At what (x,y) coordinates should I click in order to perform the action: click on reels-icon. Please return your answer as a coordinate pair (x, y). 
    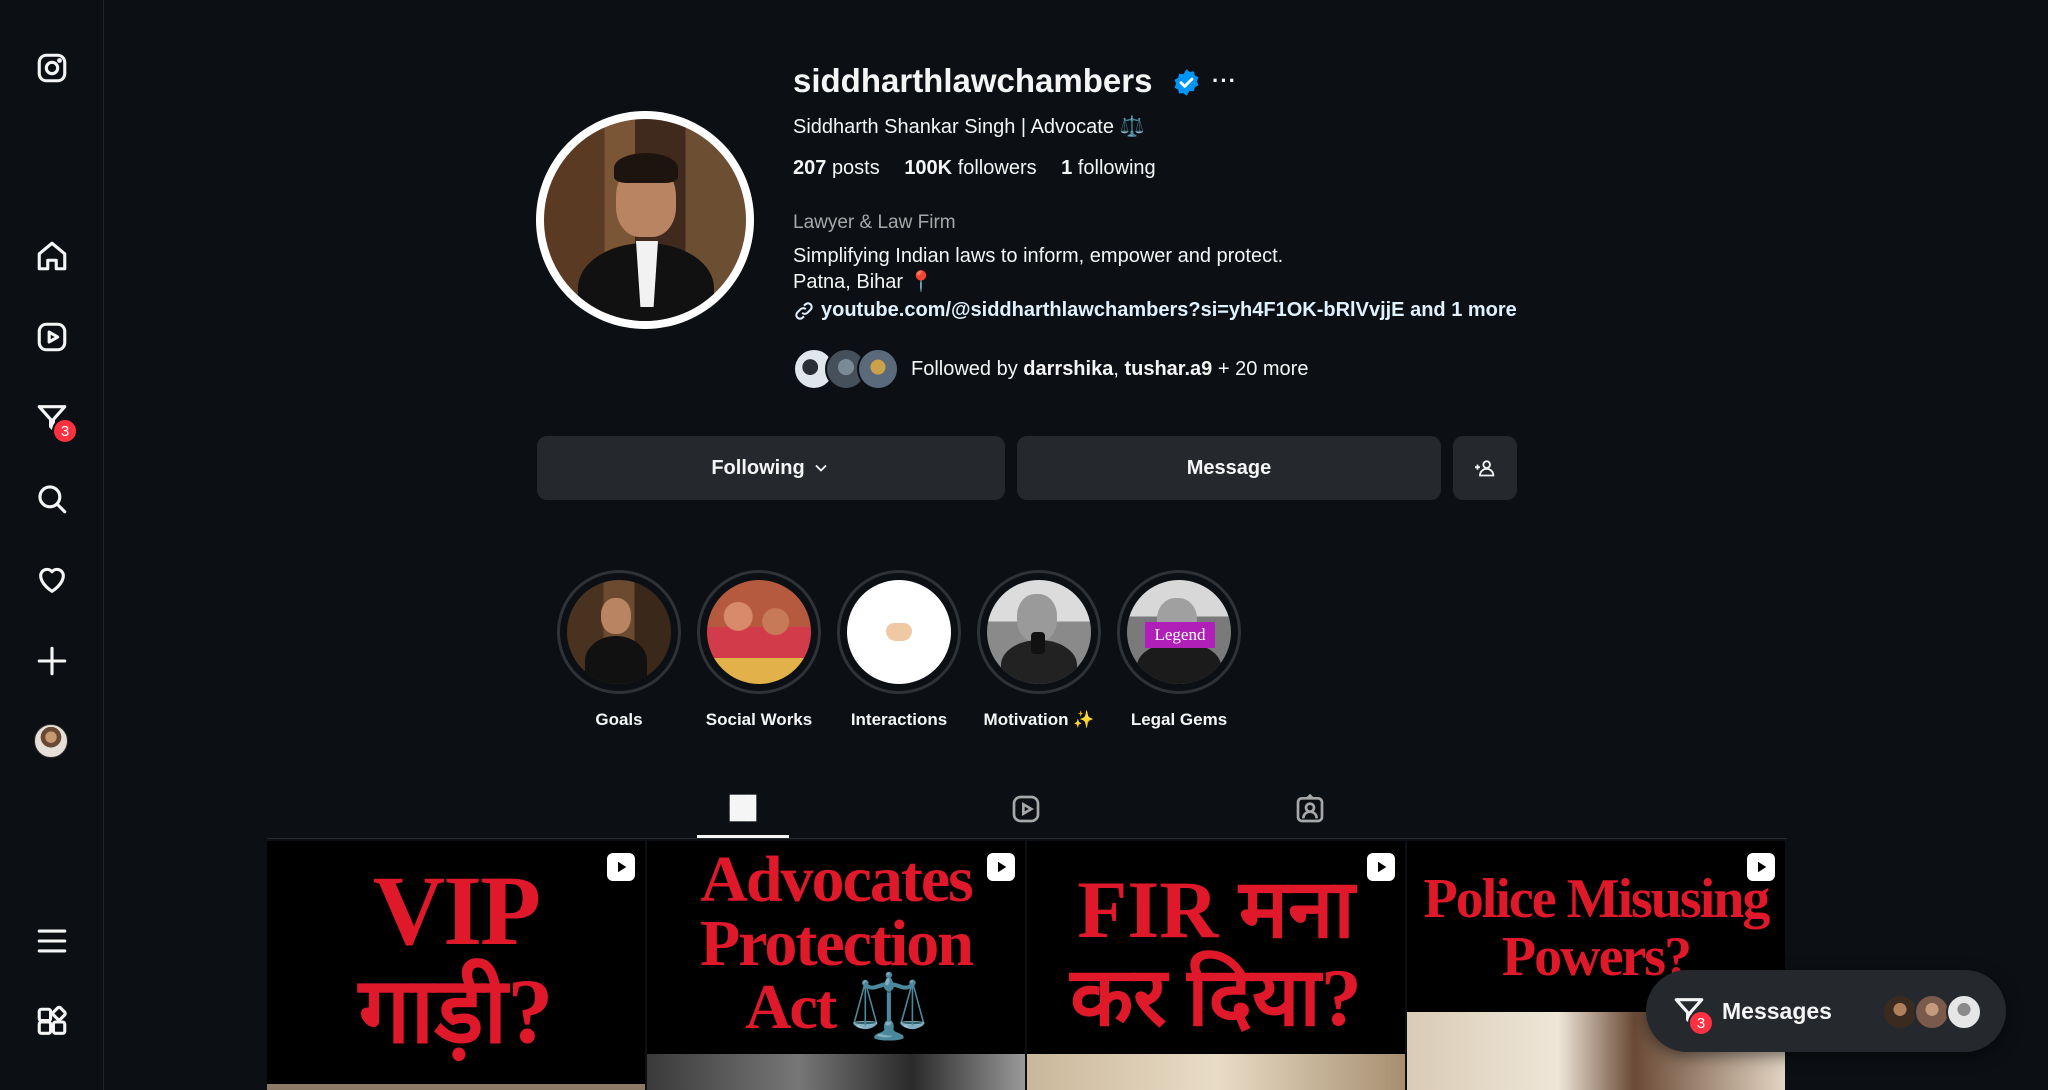
    Looking at the image, I should click on (52, 337).